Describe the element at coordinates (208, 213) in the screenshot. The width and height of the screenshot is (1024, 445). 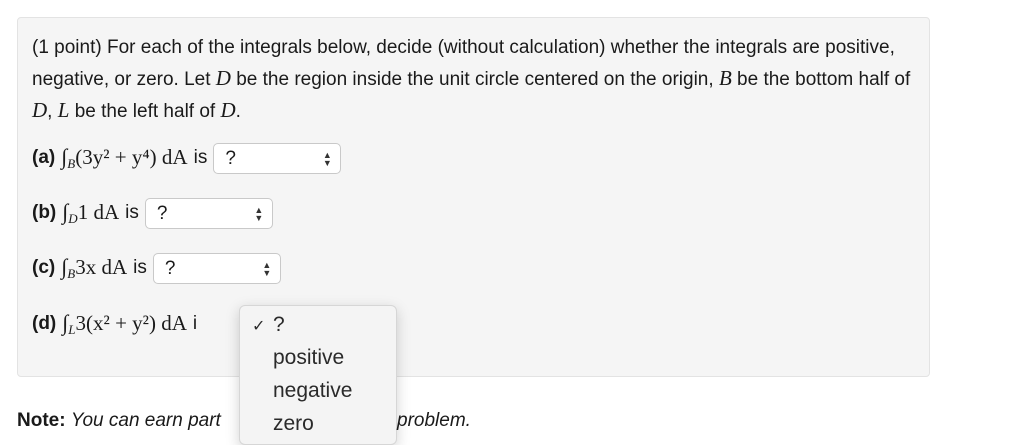
I see `part-b-select: ? ▲ ▼` at that location.